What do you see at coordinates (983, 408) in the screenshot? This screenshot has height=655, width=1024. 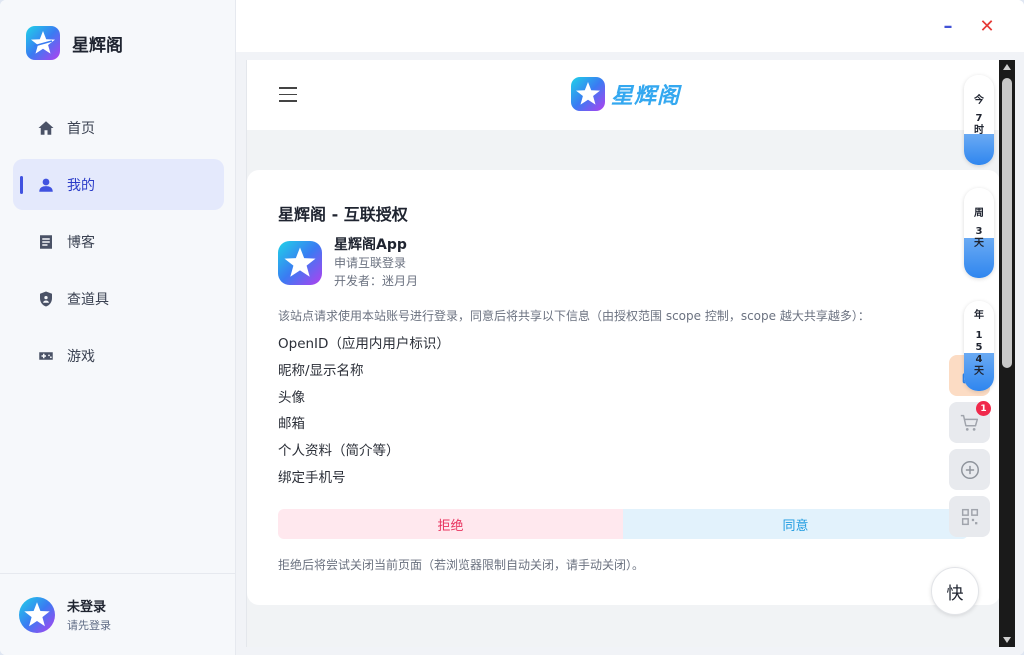 I see `cart-badge: 1` at bounding box center [983, 408].